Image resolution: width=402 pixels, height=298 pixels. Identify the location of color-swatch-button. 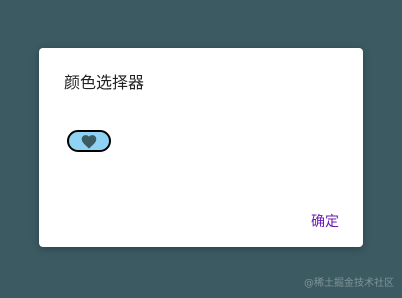
(89, 141).